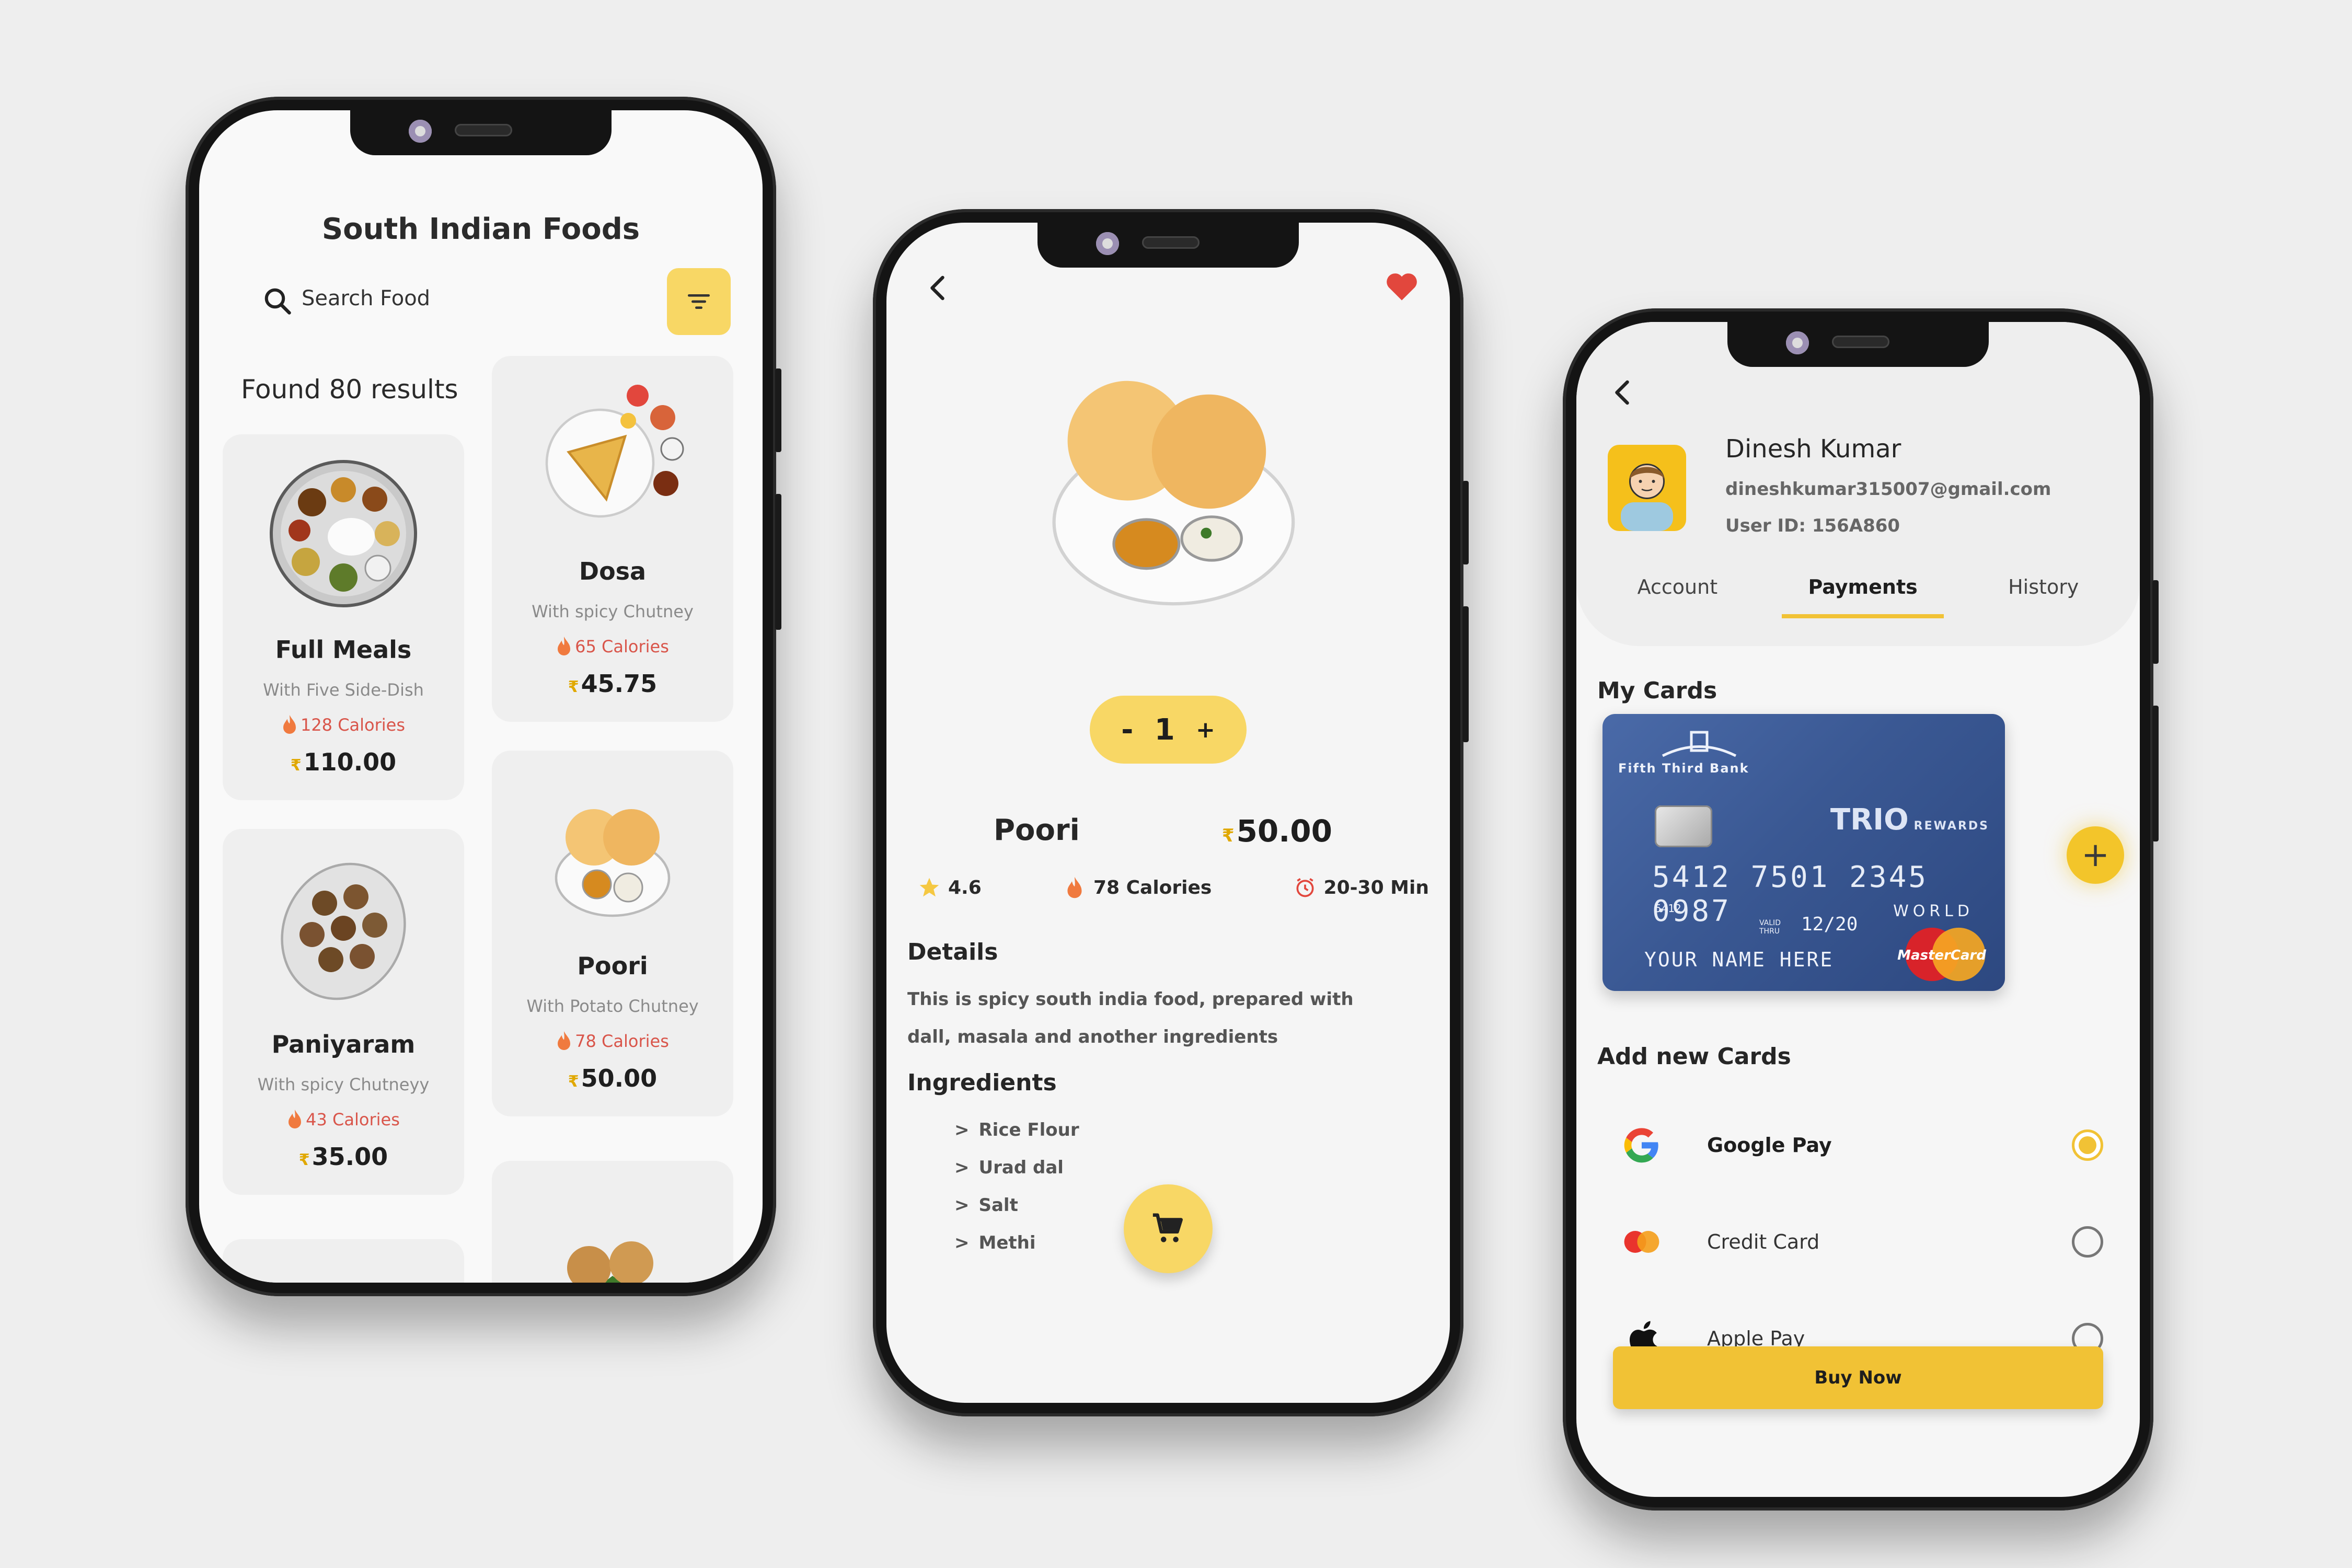 The image size is (2352, 1568). What do you see at coordinates (432, 298) in the screenshot?
I see `search-input` at bounding box center [432, 298].